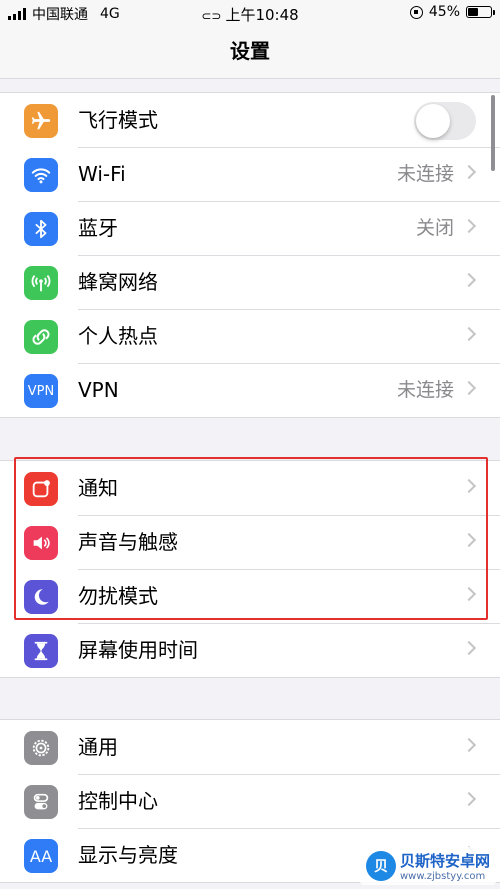  What do you see at coordinates (480, 12) in the screenshot?
I see `battery-icon` at bounding box center [480, 12].